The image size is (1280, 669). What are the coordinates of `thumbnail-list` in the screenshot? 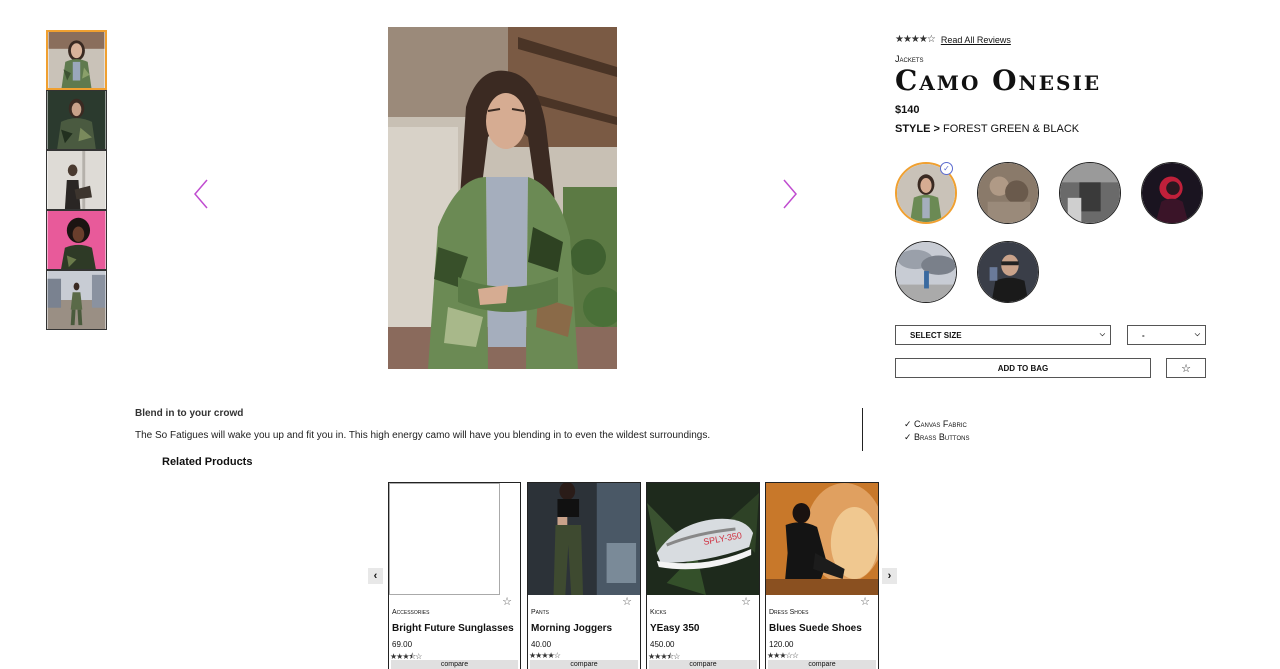 It's located at (76, 180).